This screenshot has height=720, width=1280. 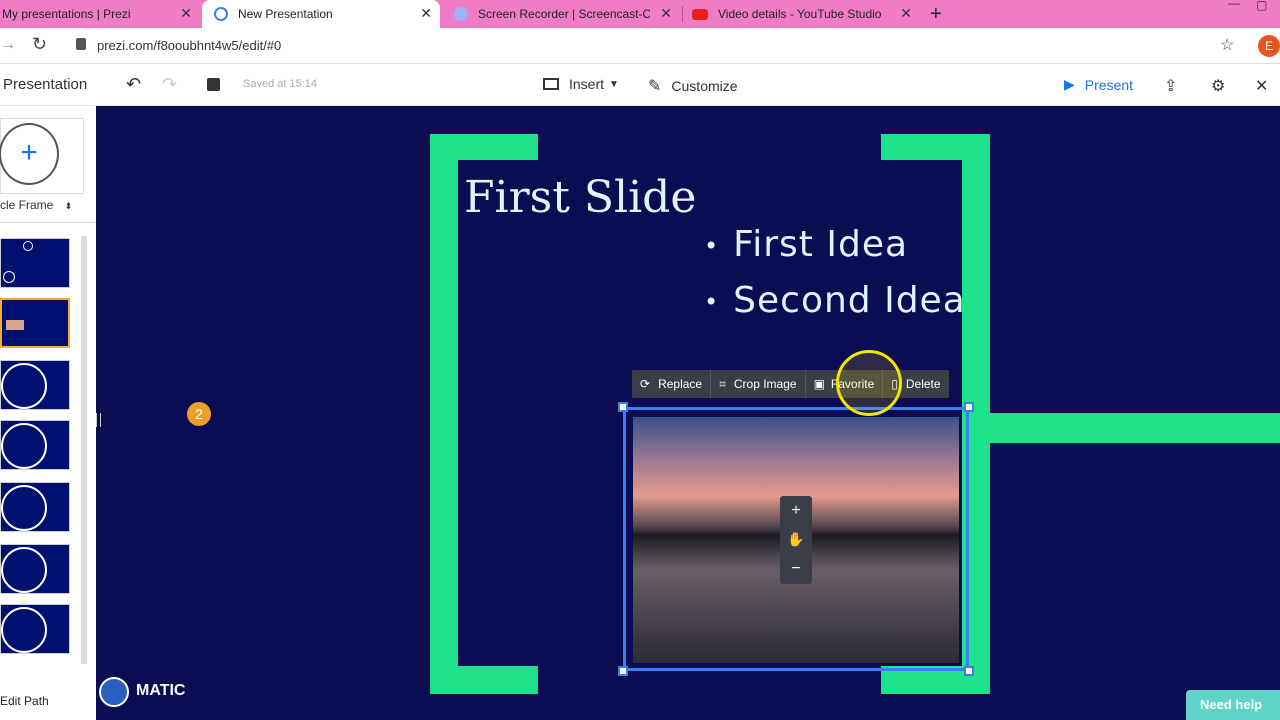 What do you see at coordinates (682, 14) in the screenshot?
I see `tab-separator` at bounding box center [682, 14].